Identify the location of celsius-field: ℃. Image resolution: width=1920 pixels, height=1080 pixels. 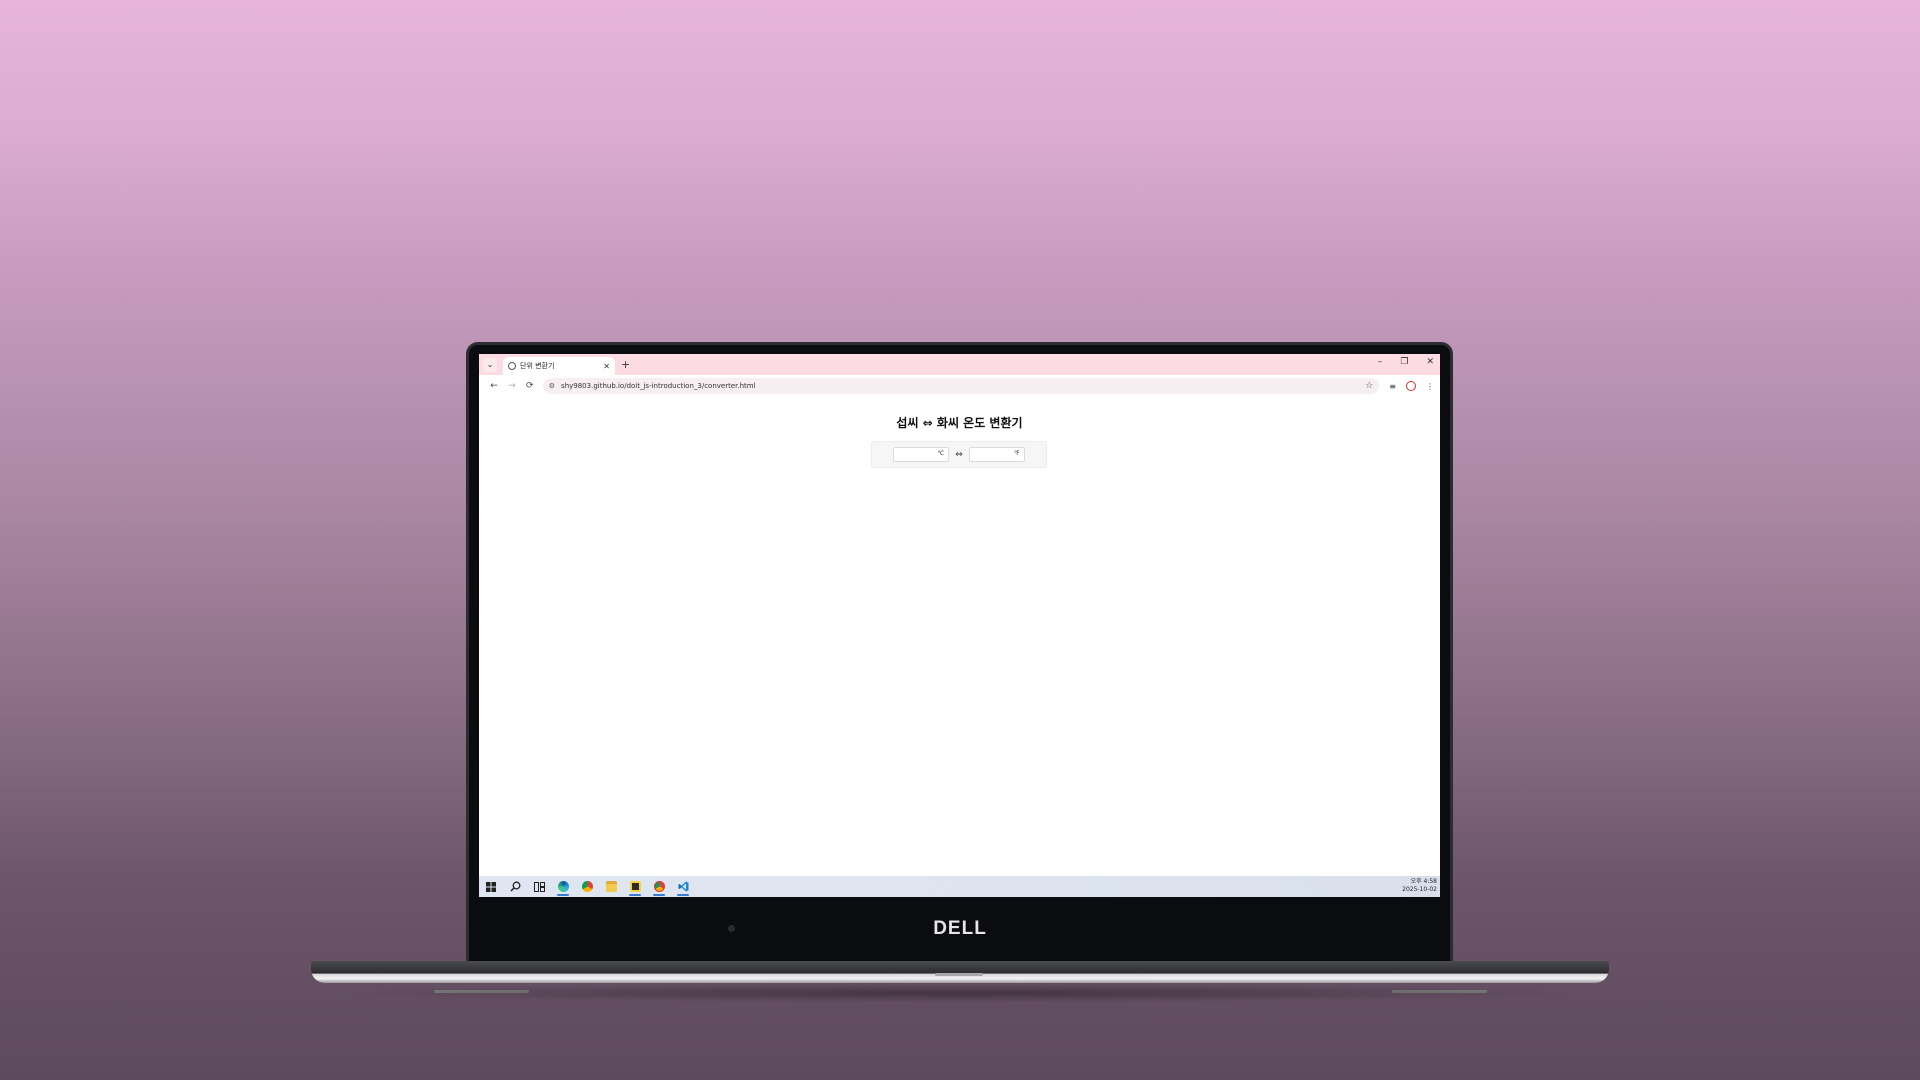
(921, 457).